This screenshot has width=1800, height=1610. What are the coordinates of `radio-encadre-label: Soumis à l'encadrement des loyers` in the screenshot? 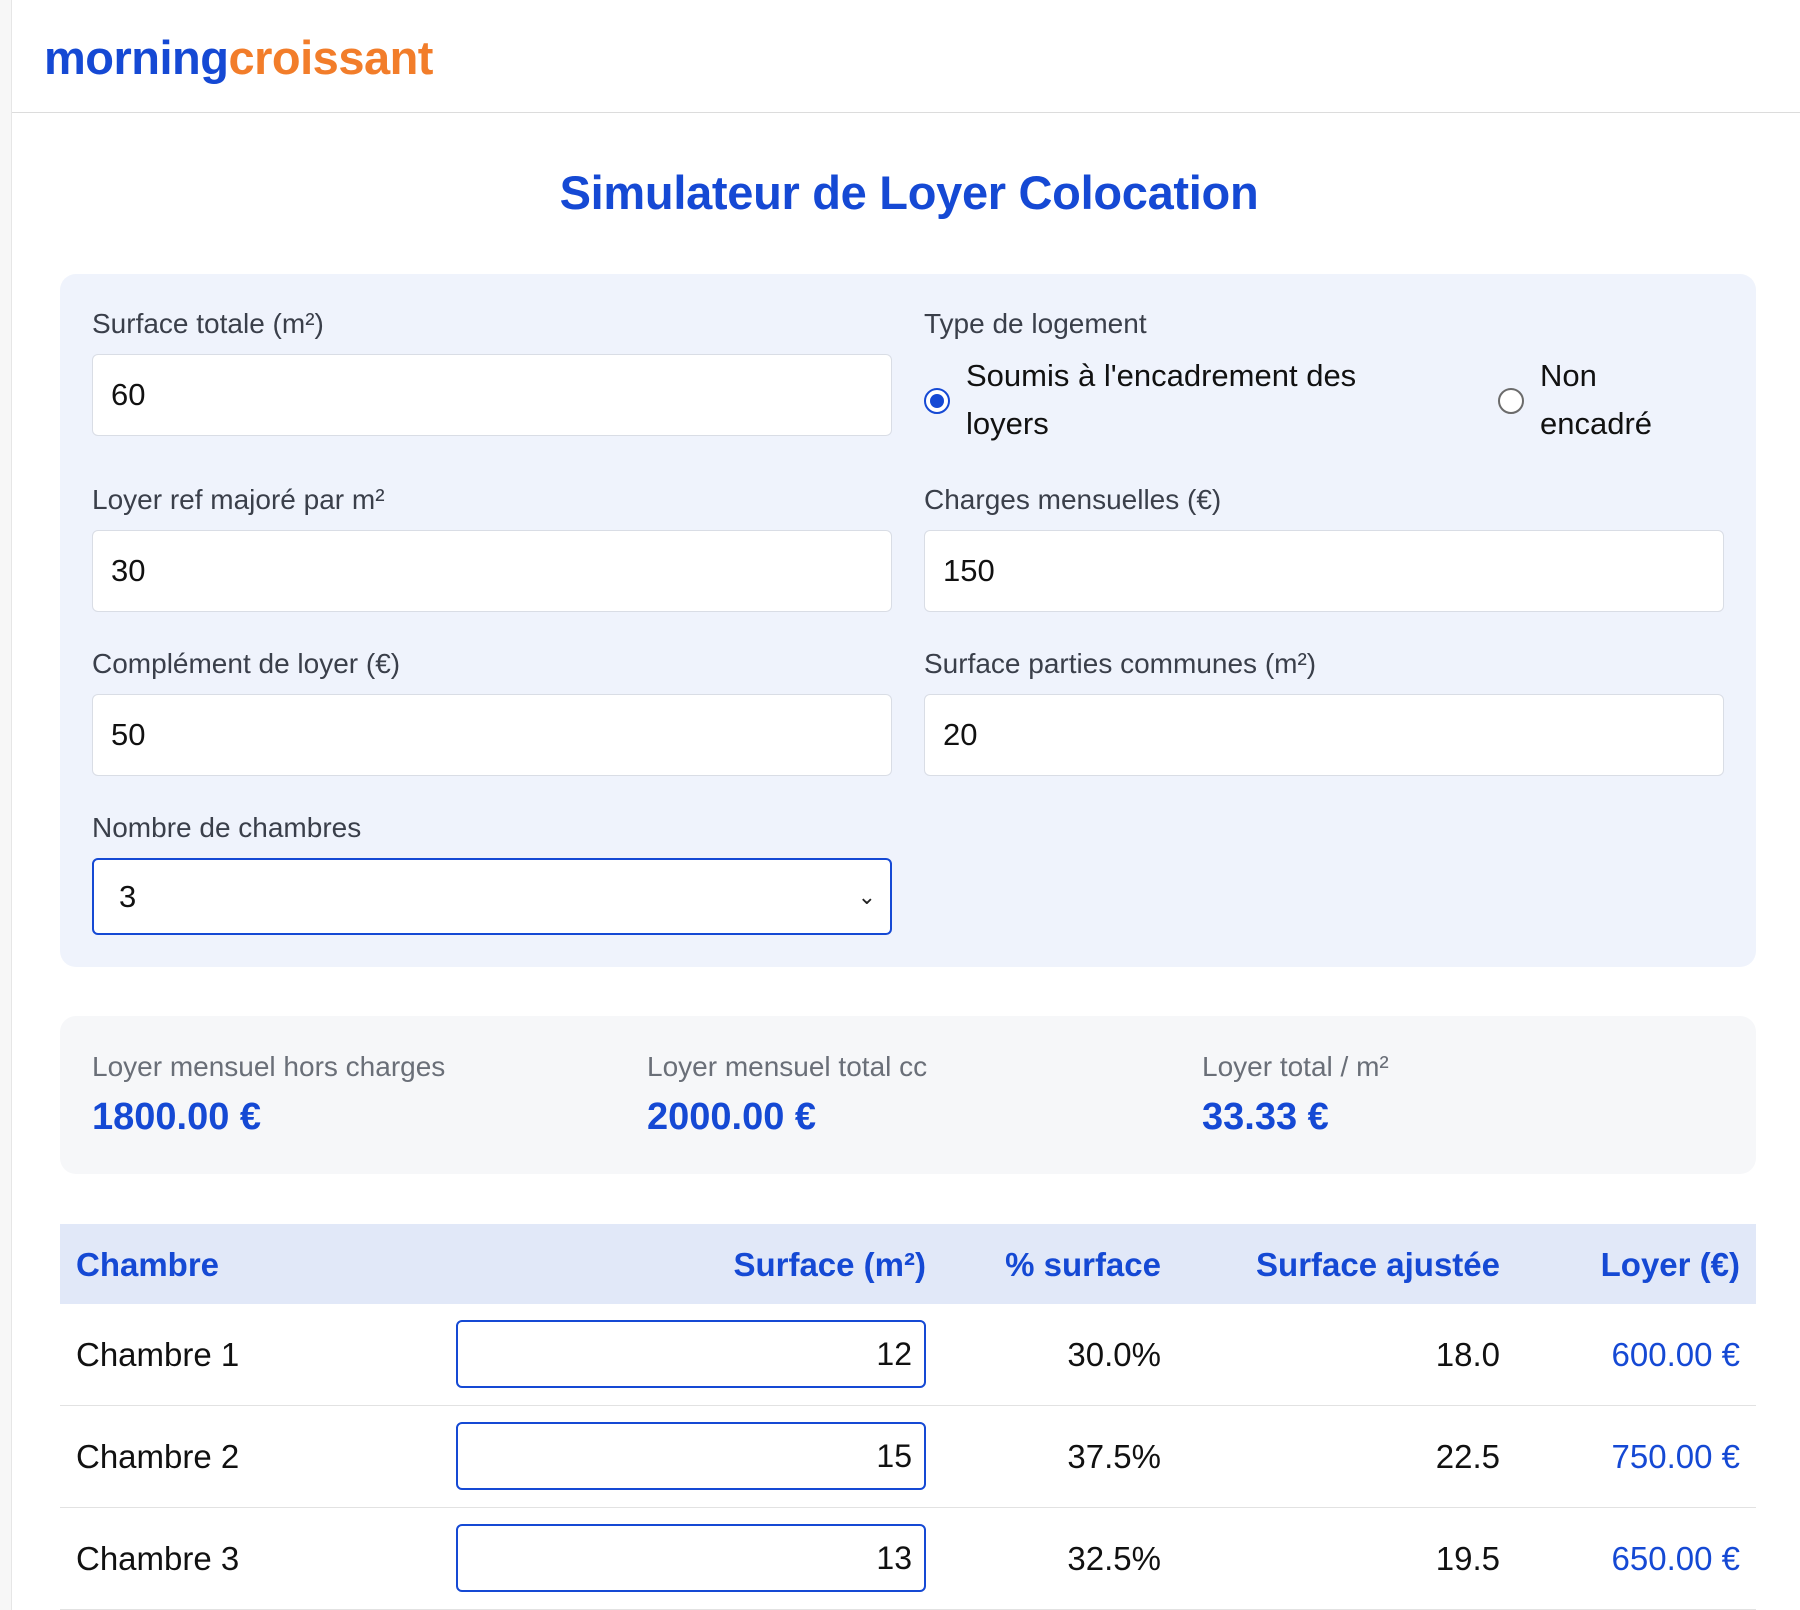 It's located at (1161, 400).